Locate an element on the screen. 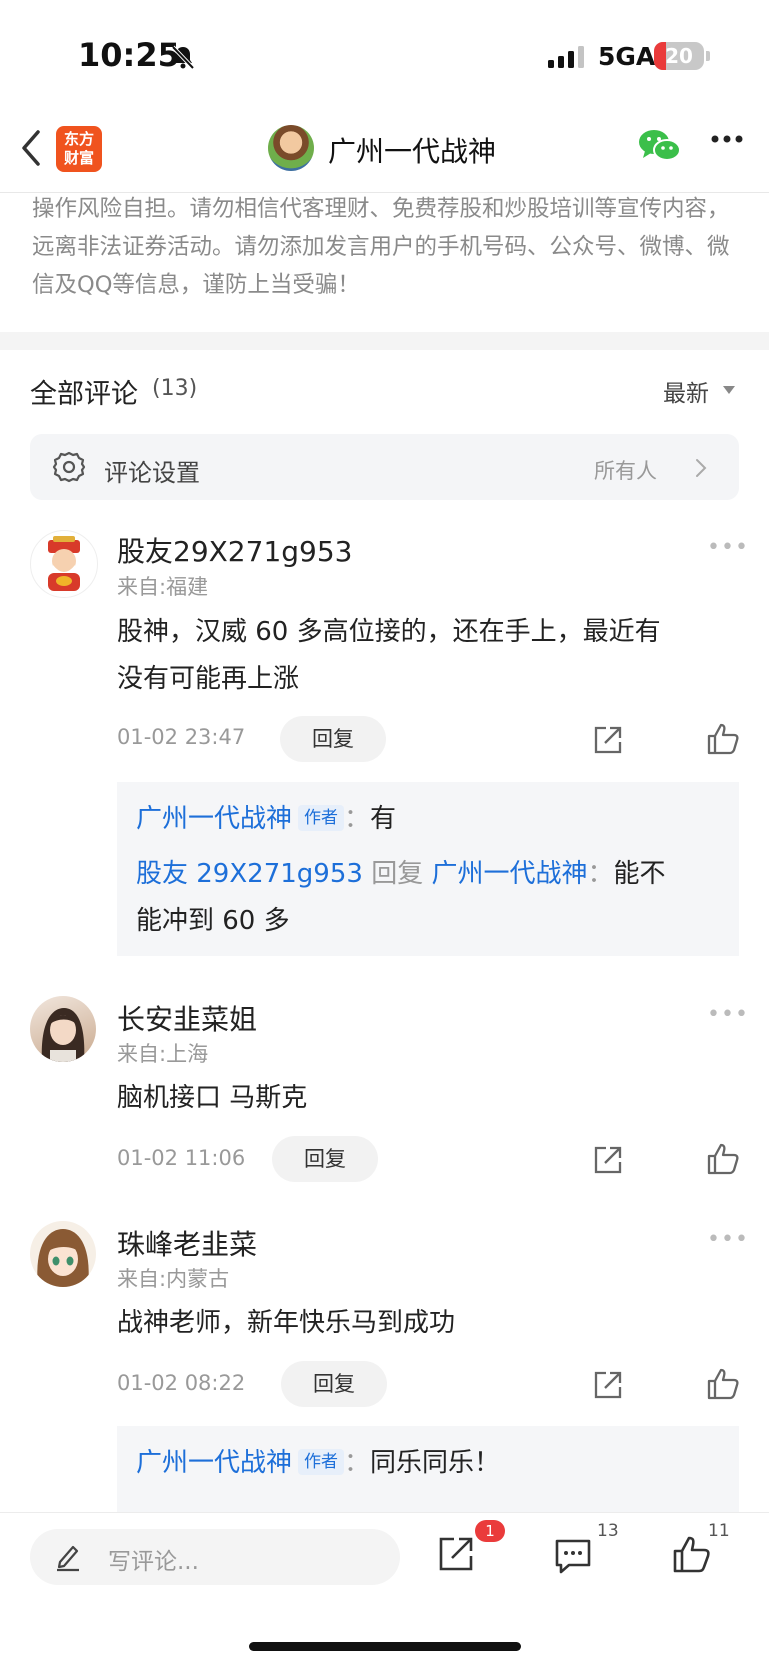 The height and width of the screenshot is (1665, 769). comment-icon is located at coordinates (573, 1556).